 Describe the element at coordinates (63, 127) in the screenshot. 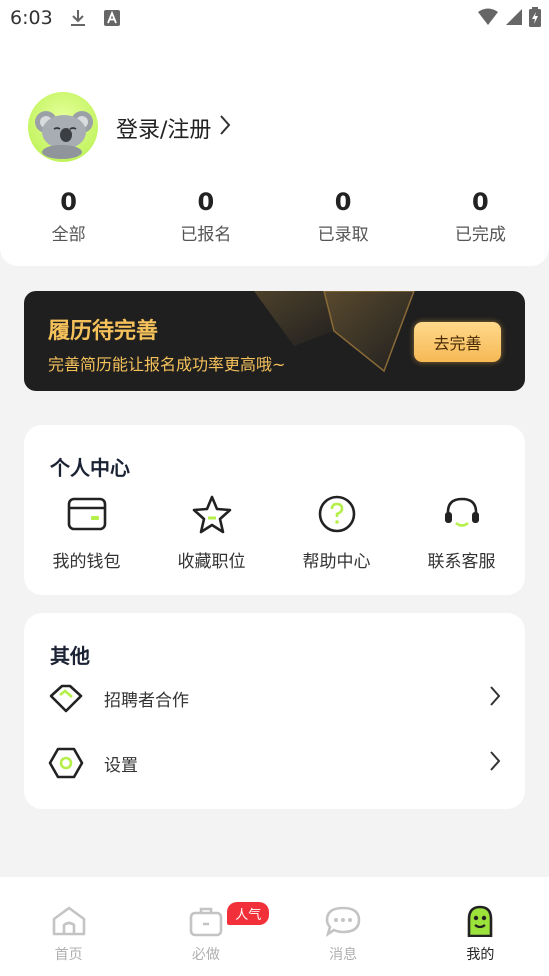

I see `avatar` at that location.